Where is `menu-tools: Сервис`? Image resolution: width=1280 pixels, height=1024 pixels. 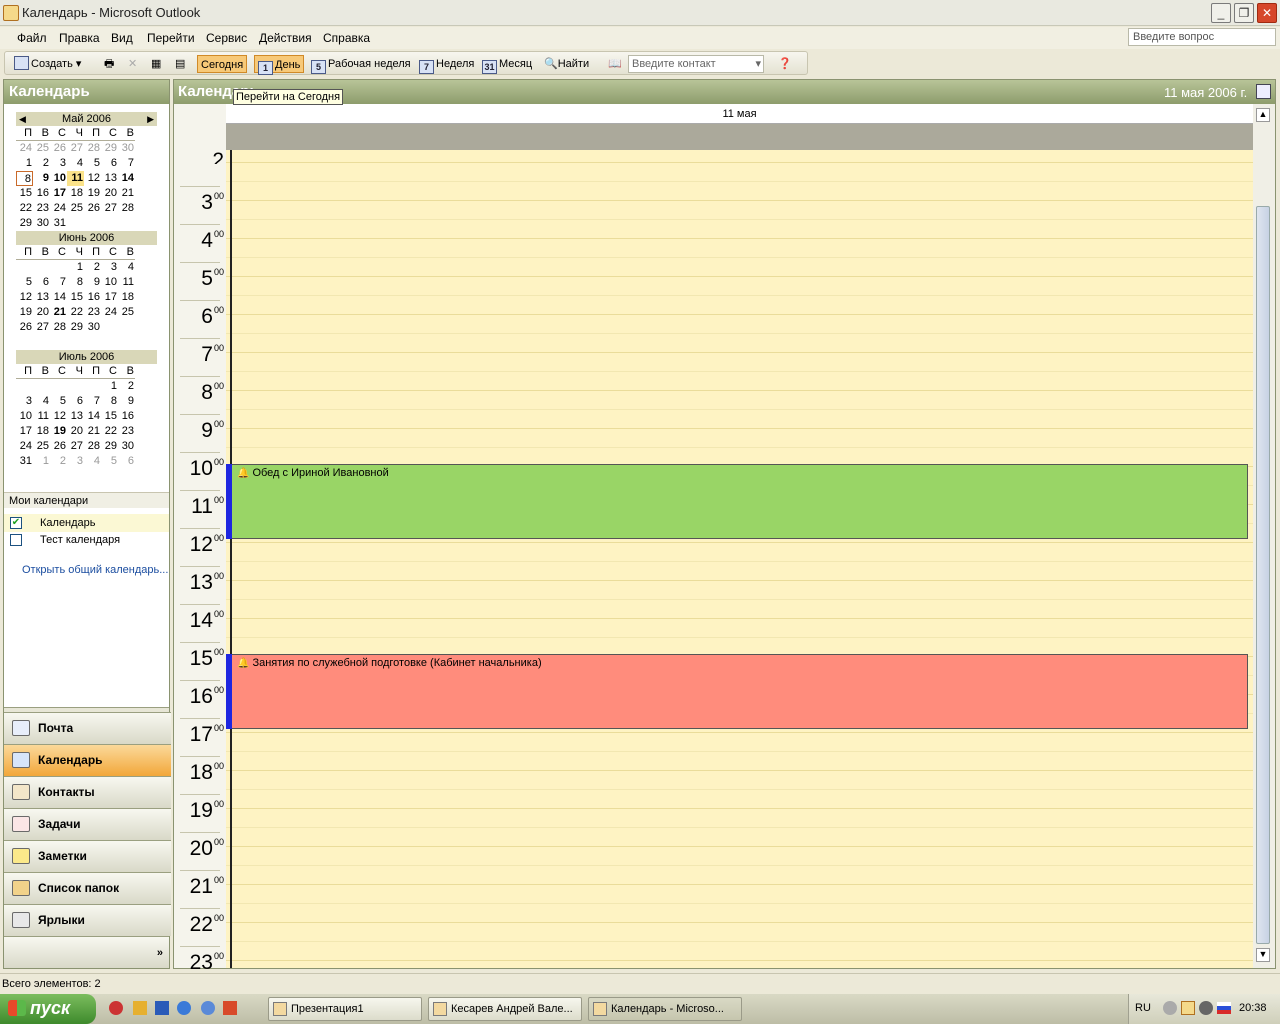 menu-tools: Сервис is located at coordinates (226, 38).